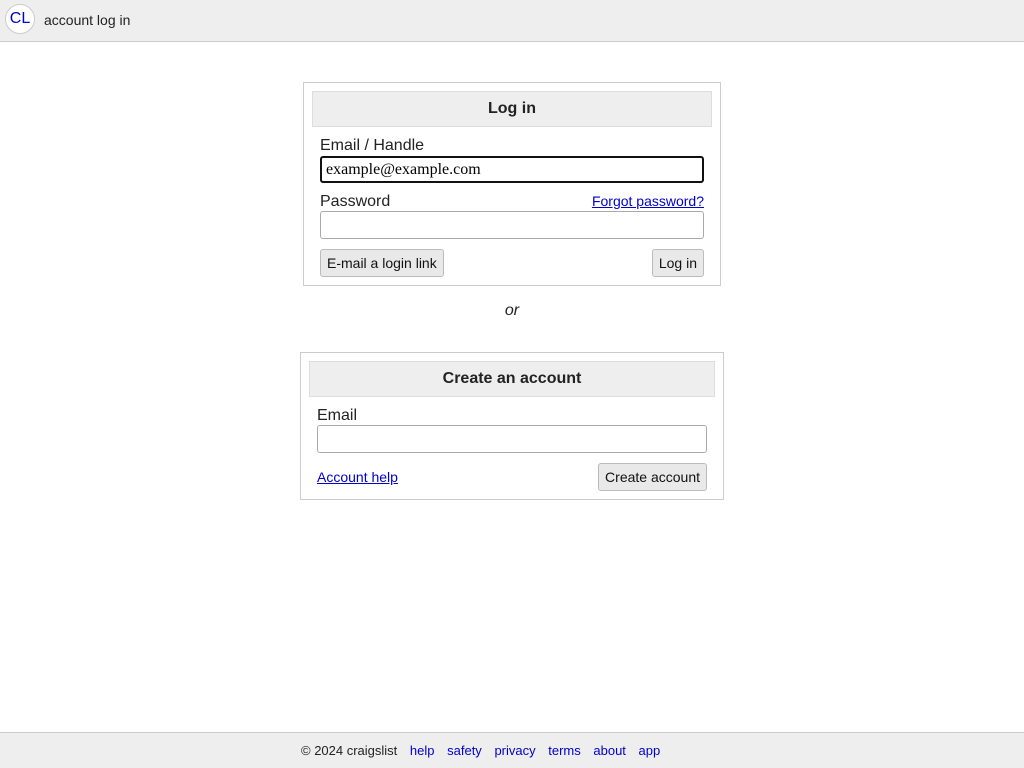 Image resolution: width=1024 pixels, height=768 pixels. I want to click on top-bar: CL account log in, so click(512, 21).